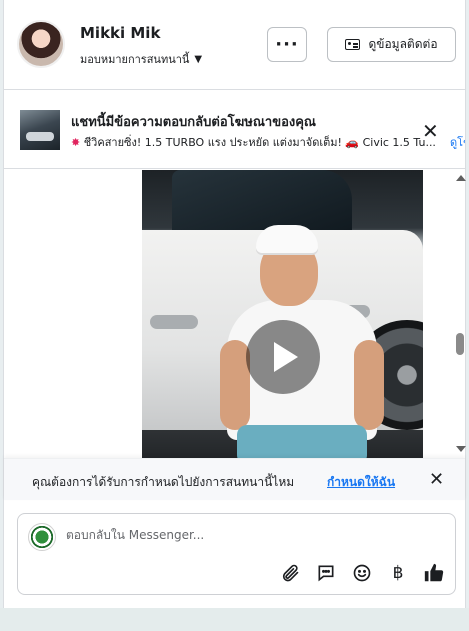 This screenshot has height=631, width=469. I want to click on person-shorts-image, so click(302, 441).